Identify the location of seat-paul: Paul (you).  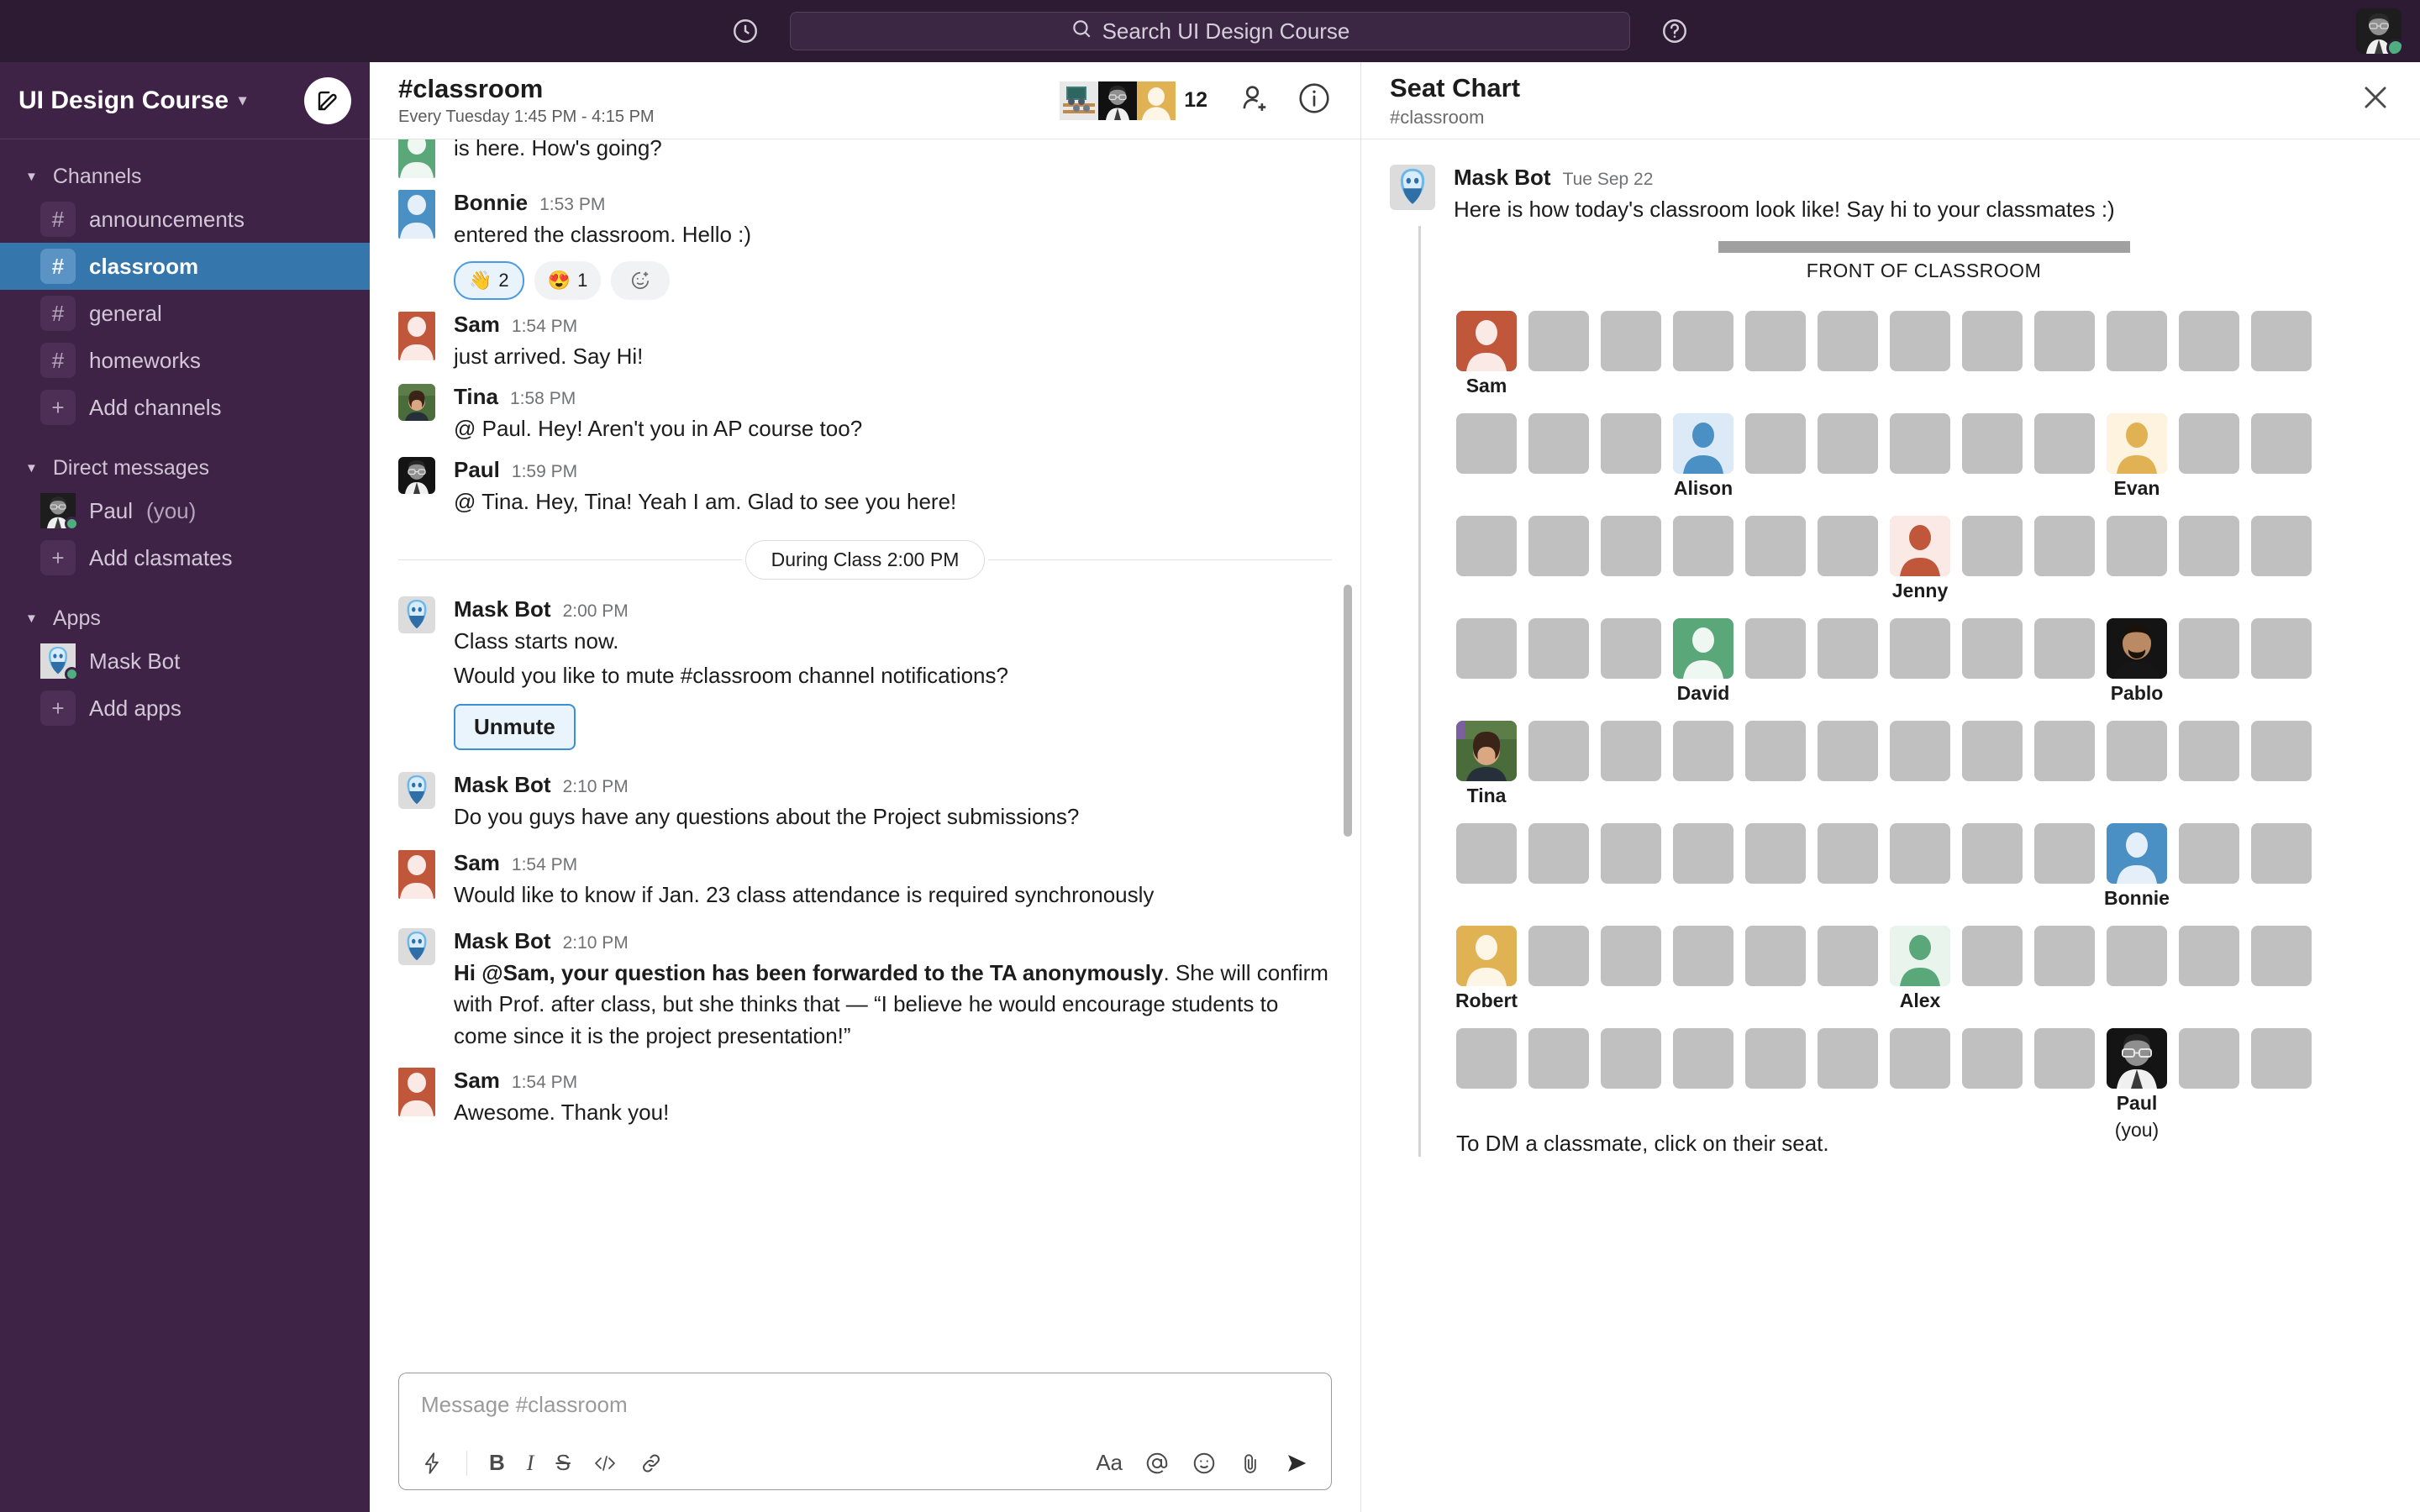
(2137, 1084).